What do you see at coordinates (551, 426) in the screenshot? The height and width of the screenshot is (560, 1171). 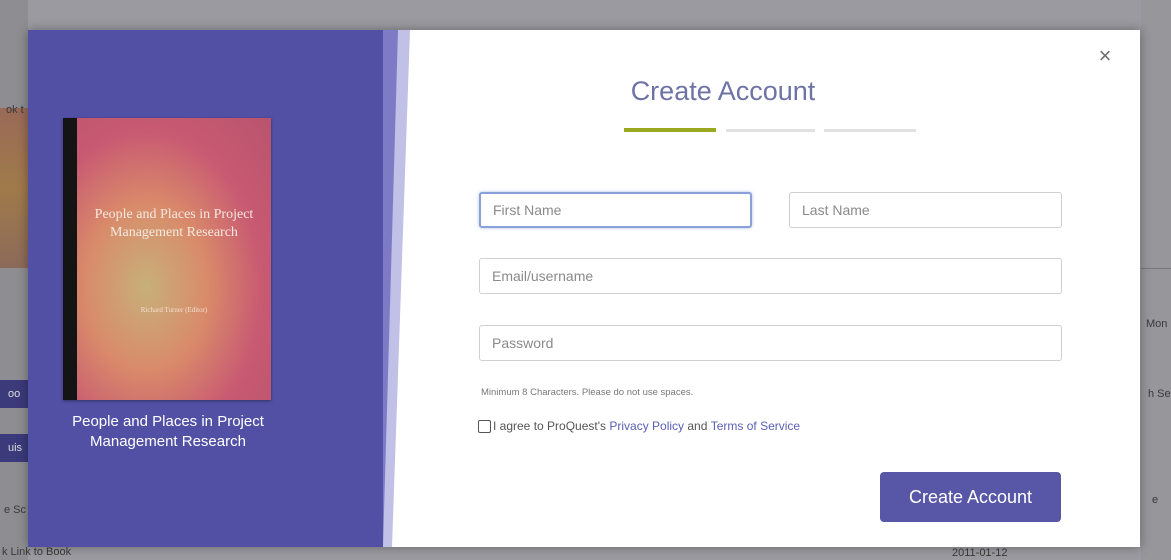 I see `agree-text: I agree to ProQuest's` at bounding box center [551, 426].